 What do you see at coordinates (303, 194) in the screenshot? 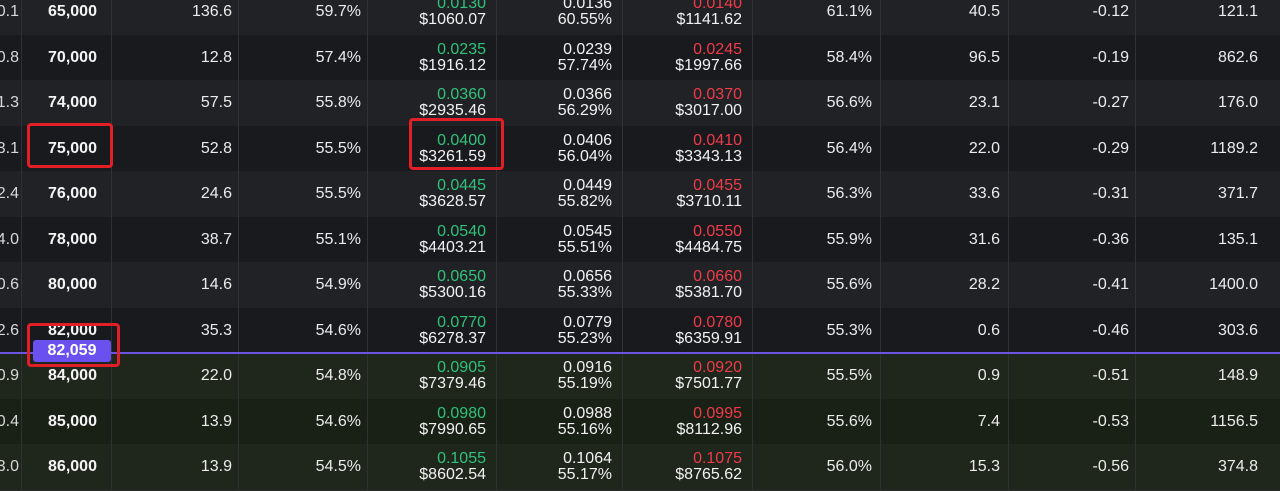
I see `cell-iv-bid: 55.5%` at bounding box center [303, 194].